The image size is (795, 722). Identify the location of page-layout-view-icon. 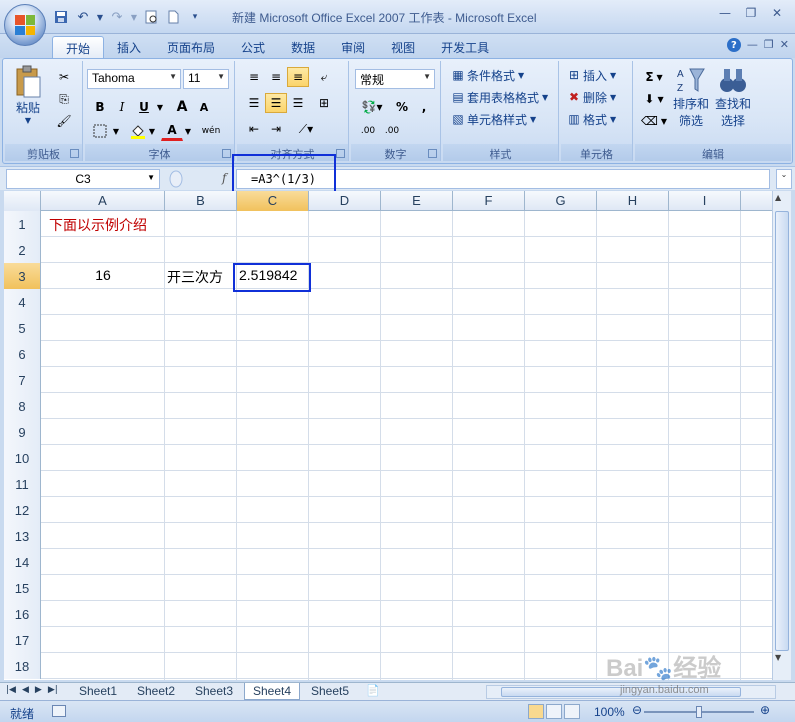
(554, 711).